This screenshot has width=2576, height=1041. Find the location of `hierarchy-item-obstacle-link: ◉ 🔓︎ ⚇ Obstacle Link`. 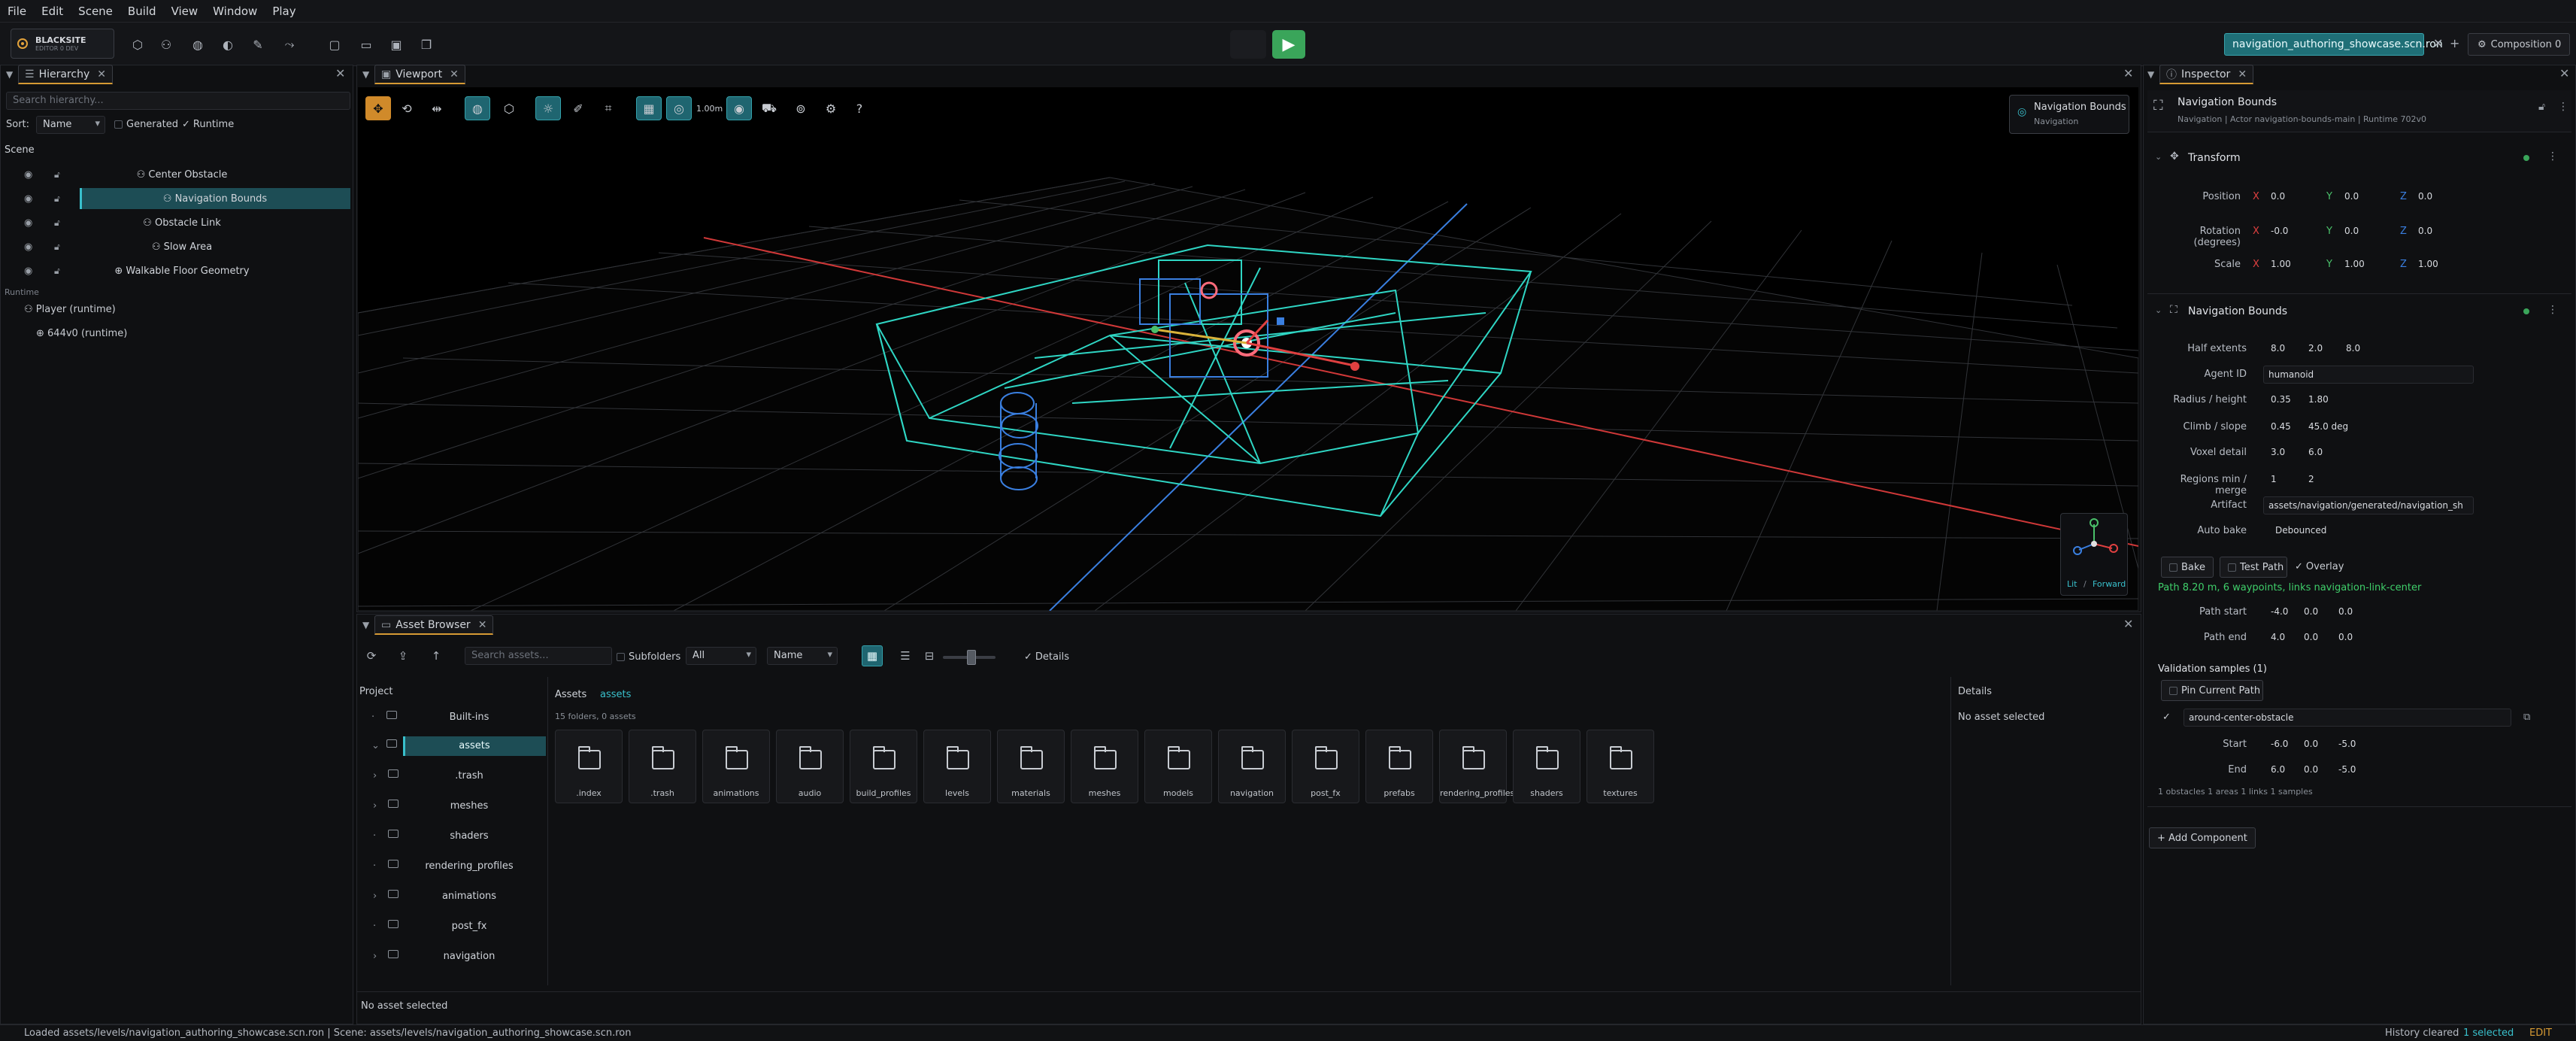

hierarchy-item-obstacle-link: ◉ 🔓︎ ⚇ Obstacle Link is located at coordinates (182, 223).